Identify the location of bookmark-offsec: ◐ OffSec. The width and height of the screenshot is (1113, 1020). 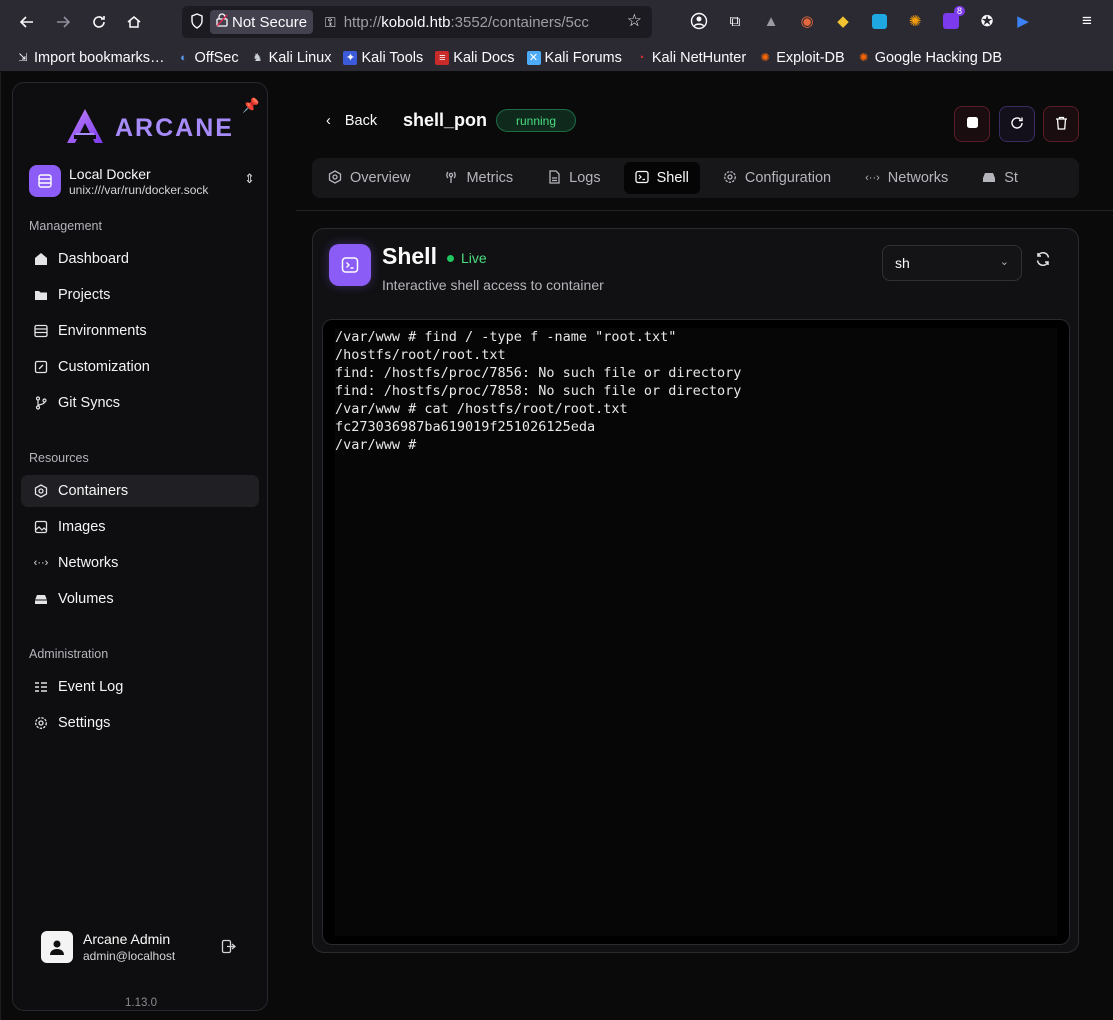
(207, 58).